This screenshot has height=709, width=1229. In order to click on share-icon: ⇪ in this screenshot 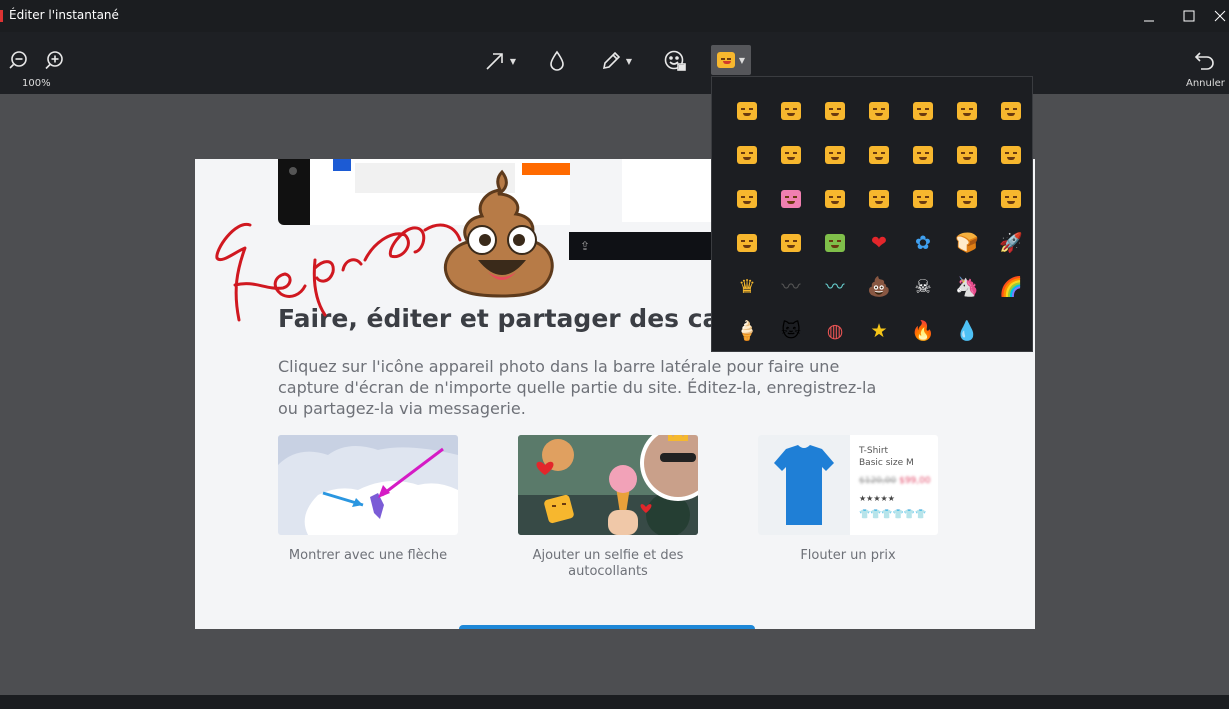, I will do `click(585, 246)`.